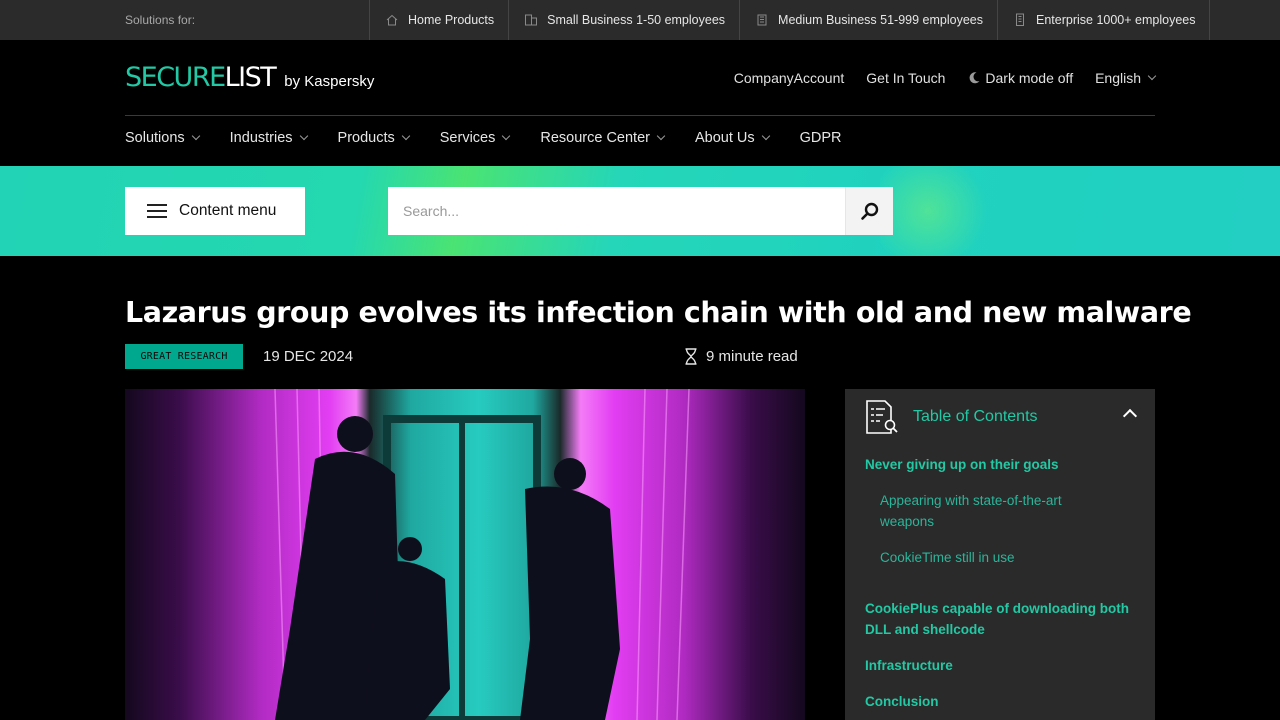  I want to click on nav-item-label: Services, so click(467, 138).